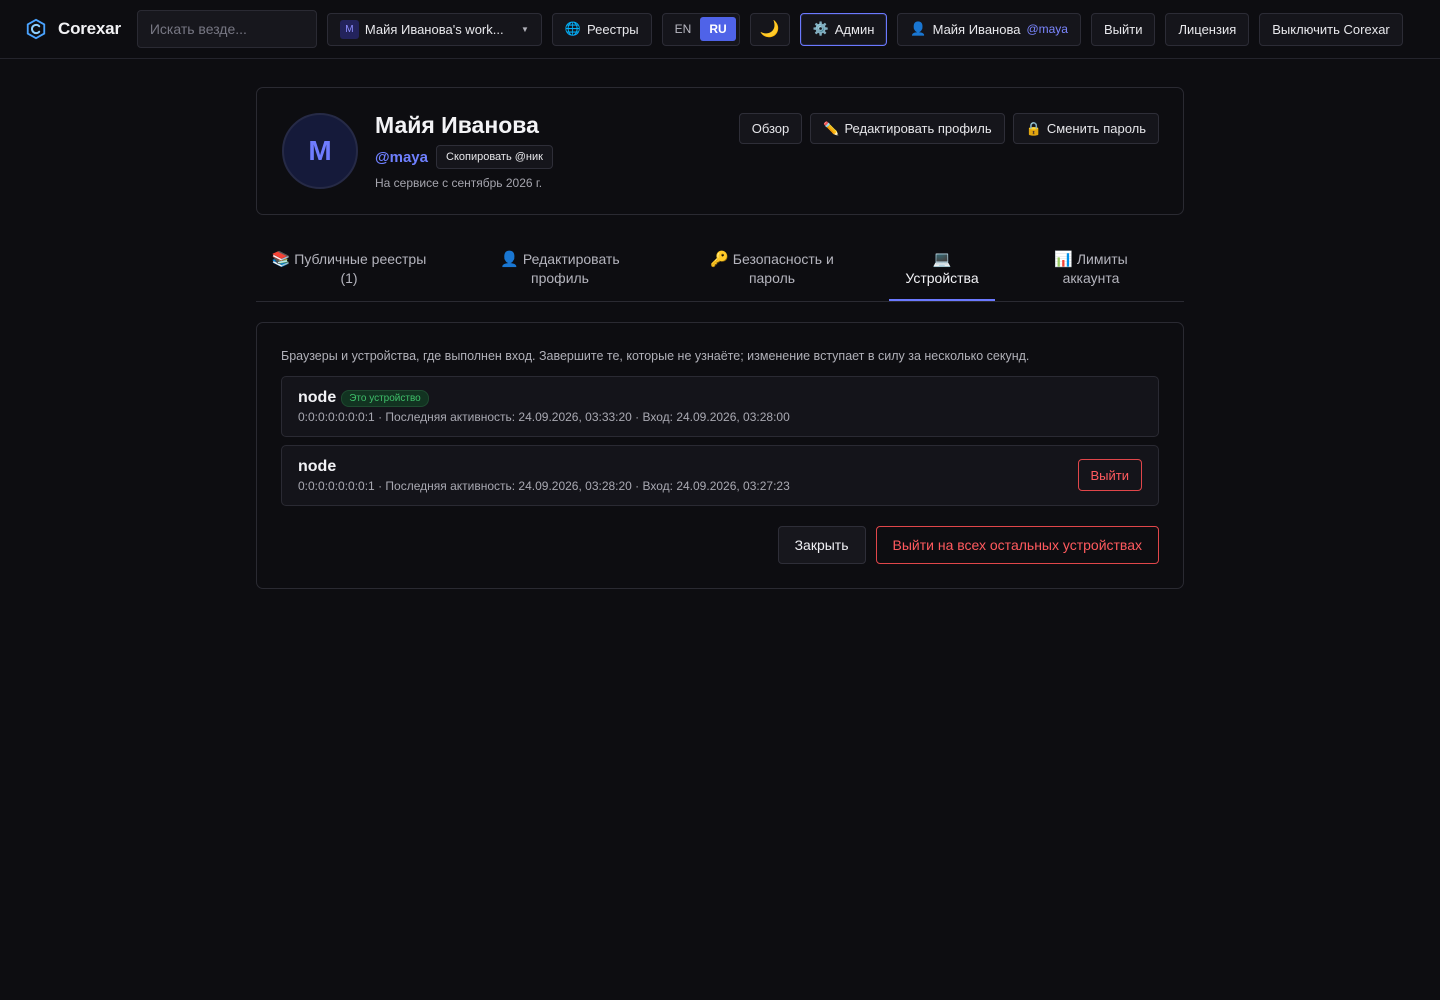 The width and height of the screenshot is (1440, 1000). What do you see at coordinates (1123, 29) in the screenshot?
I see `logout-button: Выйти` at bounding box center [1123, 29].